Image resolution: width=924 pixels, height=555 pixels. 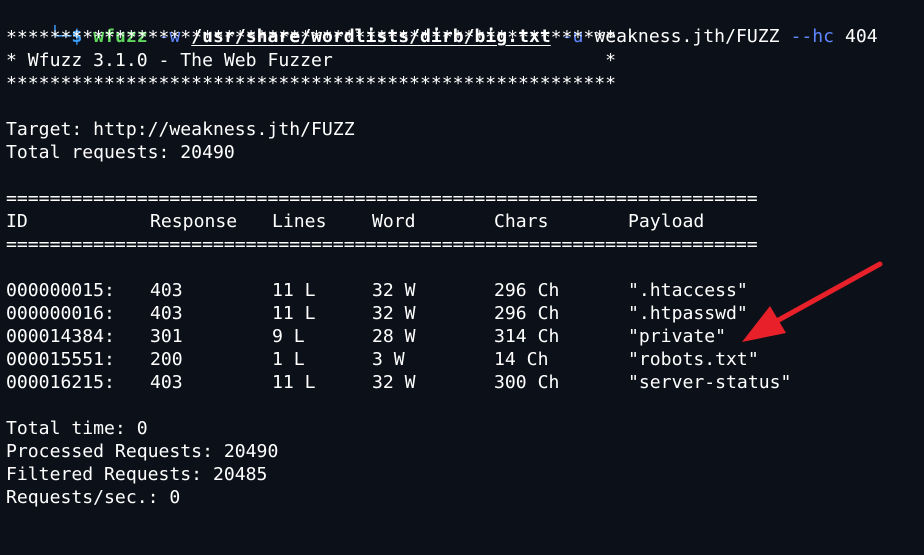 What do you see at coordinates (77, 428) in the screenshot?
I see `total-time-line: Total time: 0` at bounding box center [77, 428].